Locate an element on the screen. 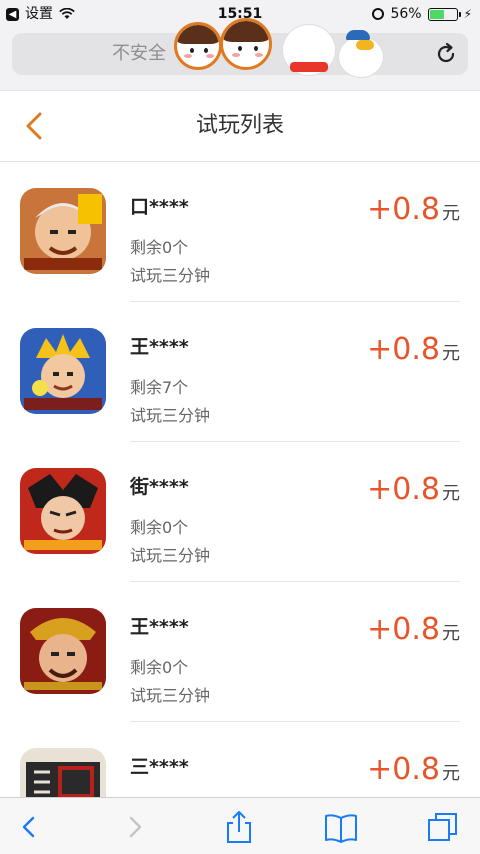 This screenshot has width=480, height=854. item-remaining: 剩余7个 is located at coordinates (159, 387).